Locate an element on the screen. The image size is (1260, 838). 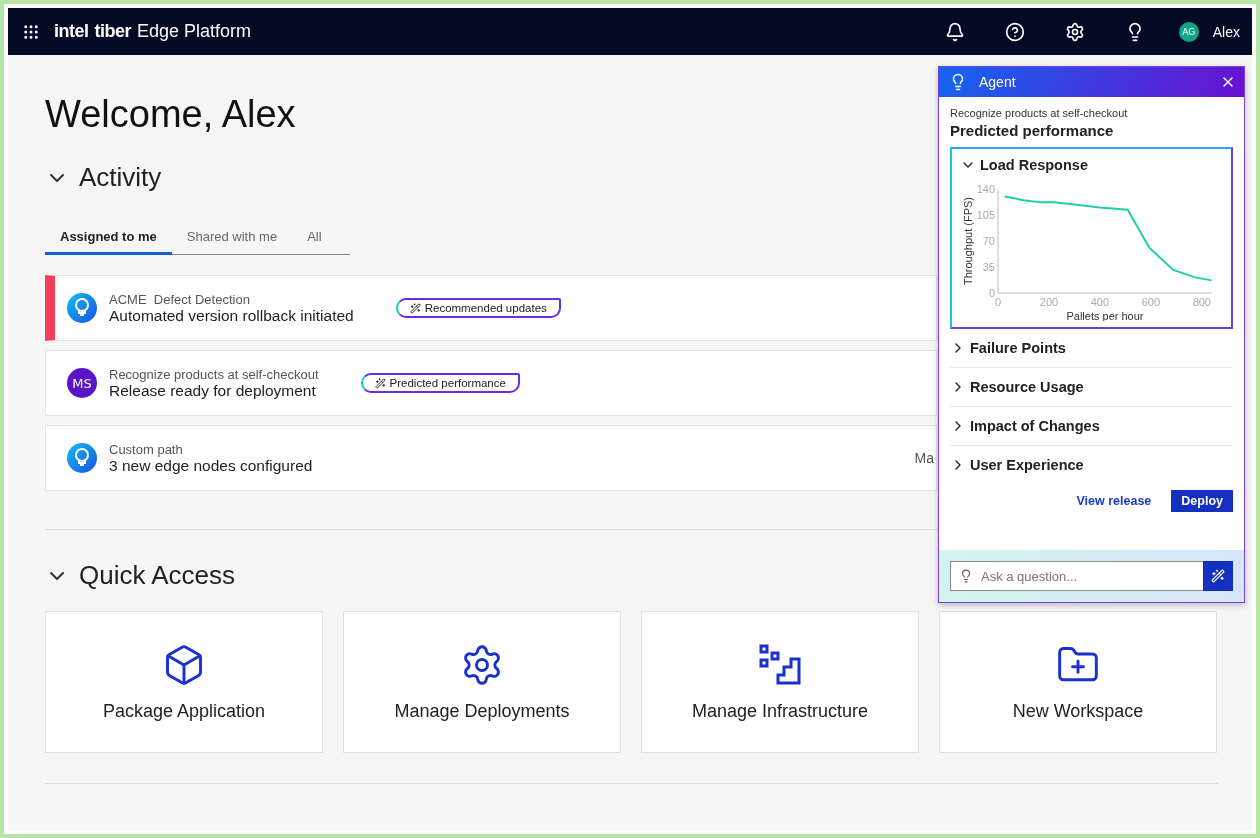
x-tick-label: 0 is located at coordinates (998, 302).